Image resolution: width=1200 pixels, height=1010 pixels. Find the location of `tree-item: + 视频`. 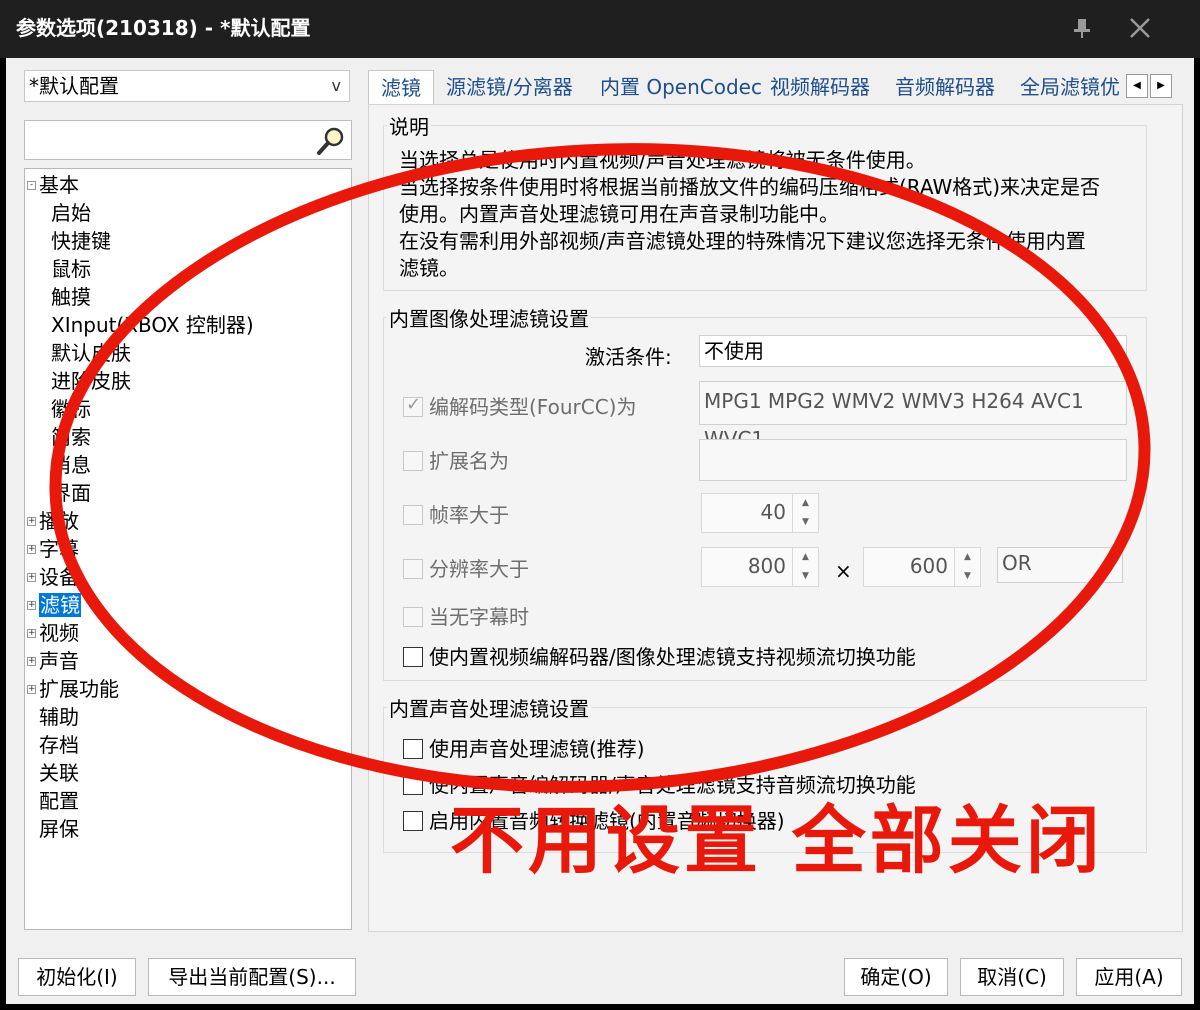

tree-item: + 视频 is located at coordinates (53, 633).